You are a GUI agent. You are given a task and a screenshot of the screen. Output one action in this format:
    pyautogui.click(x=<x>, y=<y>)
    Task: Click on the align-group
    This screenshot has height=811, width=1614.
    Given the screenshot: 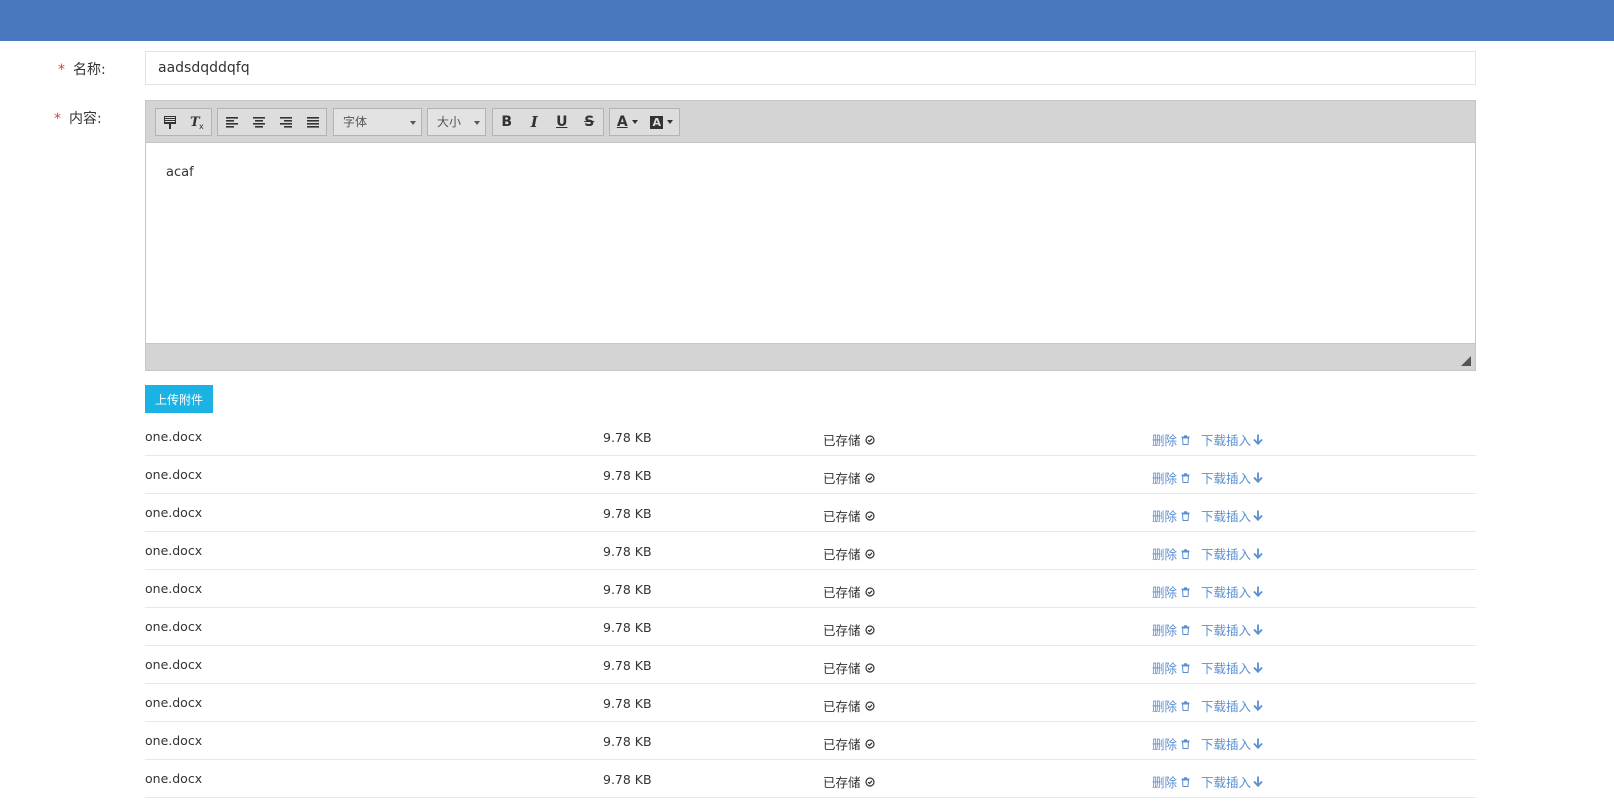 What is the action you would take?
    pyautogui.click(x=272, y=122)
    